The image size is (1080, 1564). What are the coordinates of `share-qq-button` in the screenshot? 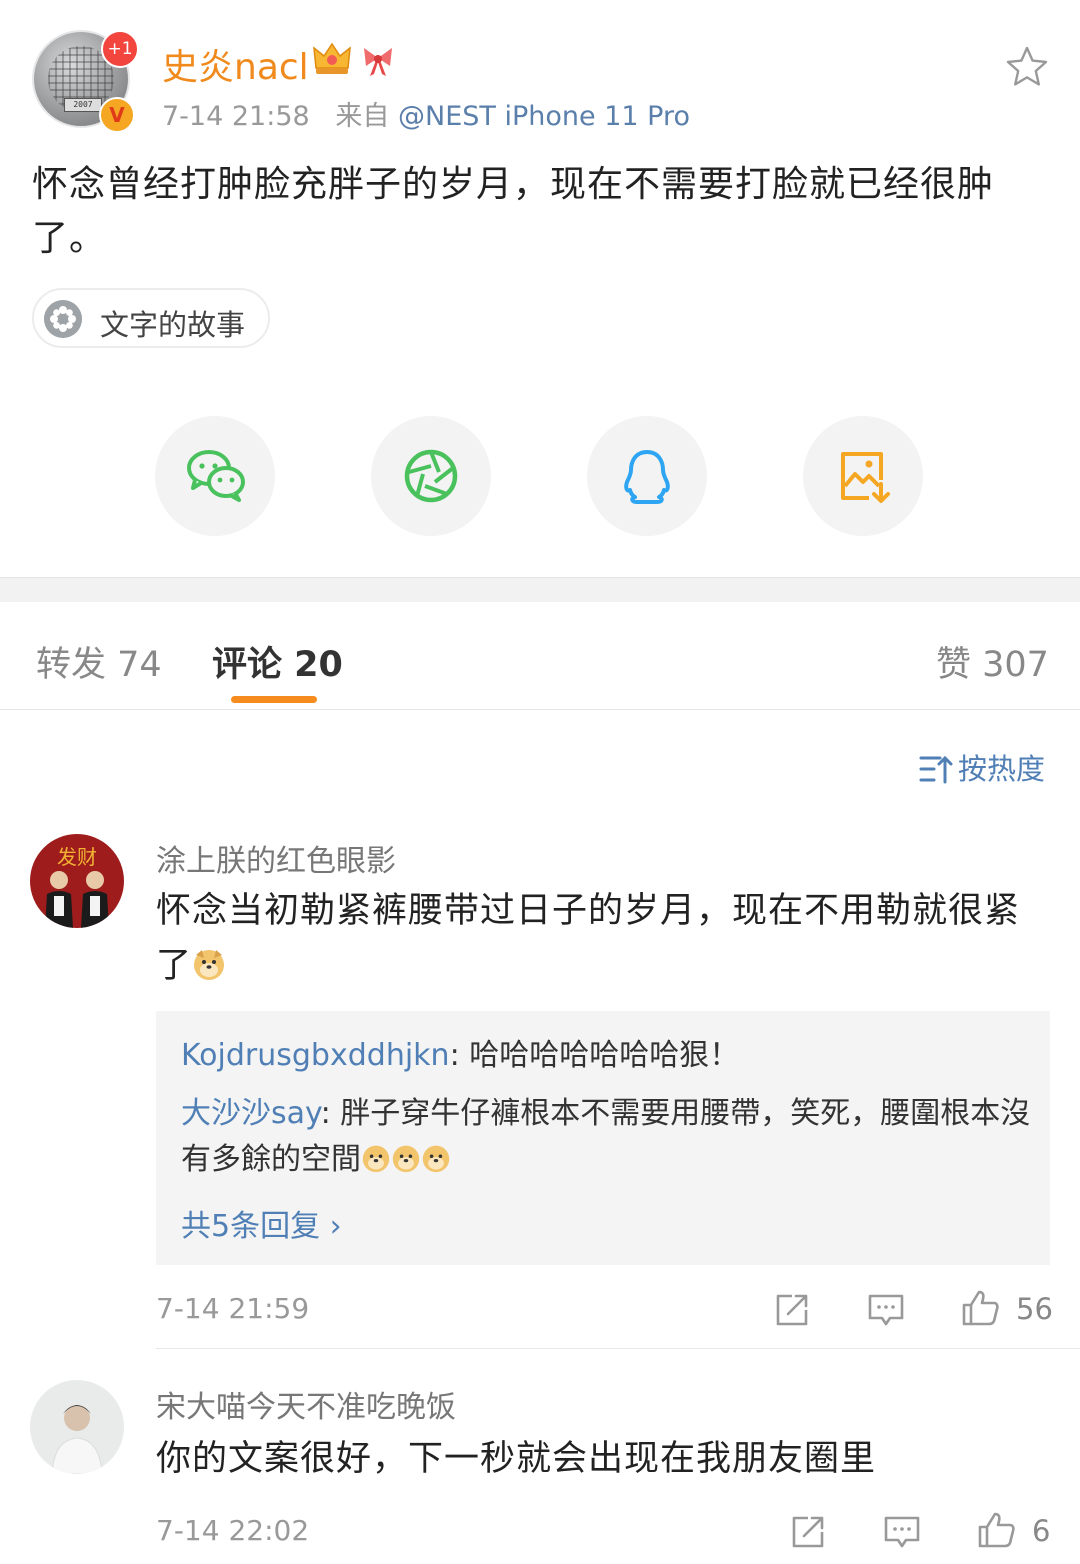 It's located at (647, 476).